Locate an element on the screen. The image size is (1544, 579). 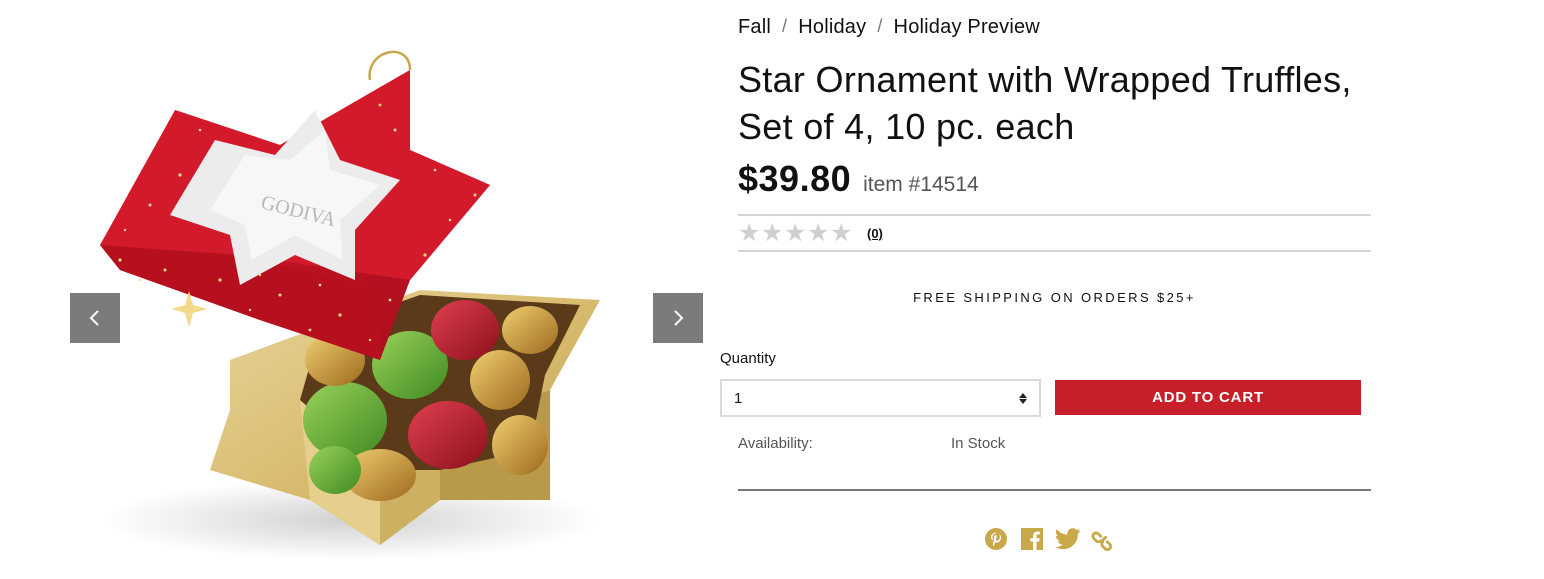
select-arrows-icon is located at coordinates (1023, 398).